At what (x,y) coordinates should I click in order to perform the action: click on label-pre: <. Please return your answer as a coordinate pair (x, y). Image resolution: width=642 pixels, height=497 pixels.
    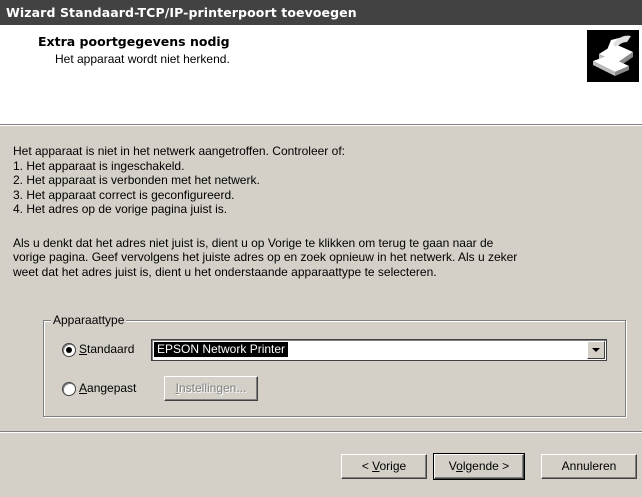
    Looking at the image, I should click on (367, 466).